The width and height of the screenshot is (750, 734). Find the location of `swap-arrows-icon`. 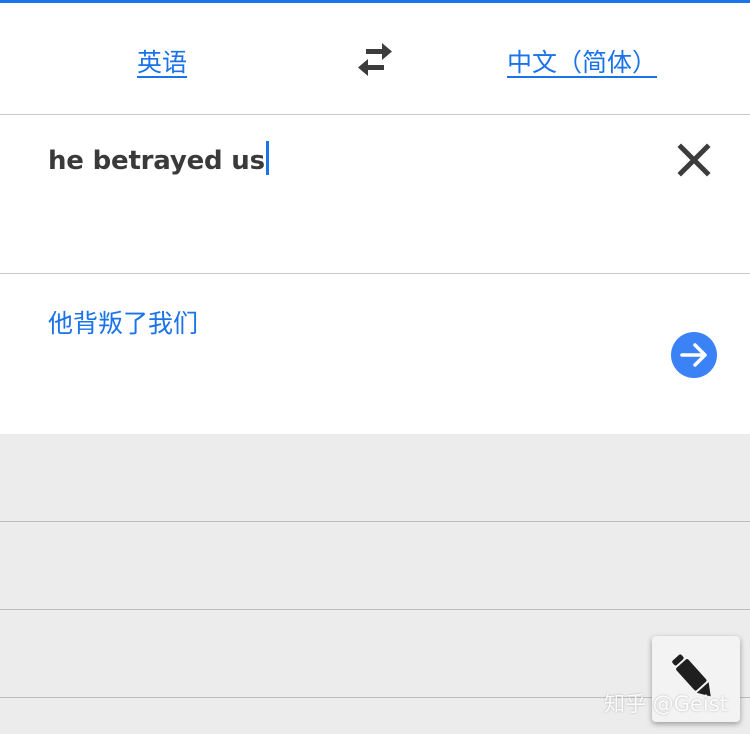

swap-arrows-icon is located at coordinates (375, 59).